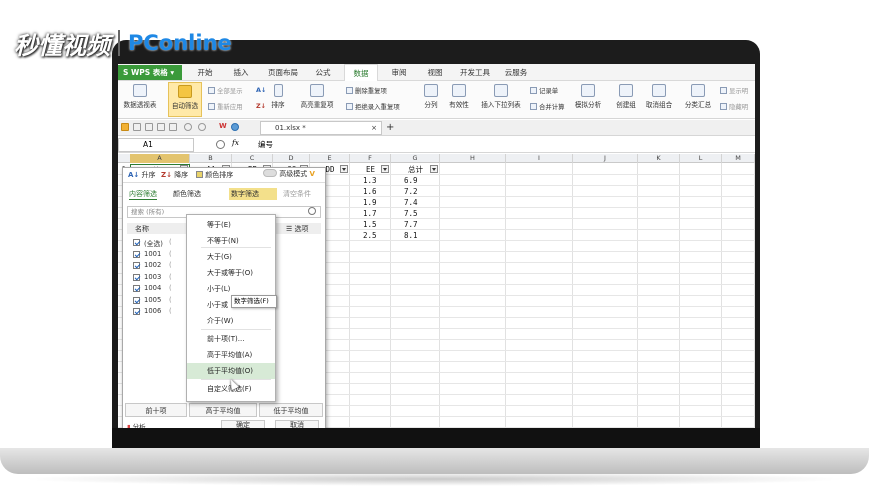 The image size is (869, 491). Describe the element at coordinates (137, 127) in the screenshot. I see `save-icon` at that location.